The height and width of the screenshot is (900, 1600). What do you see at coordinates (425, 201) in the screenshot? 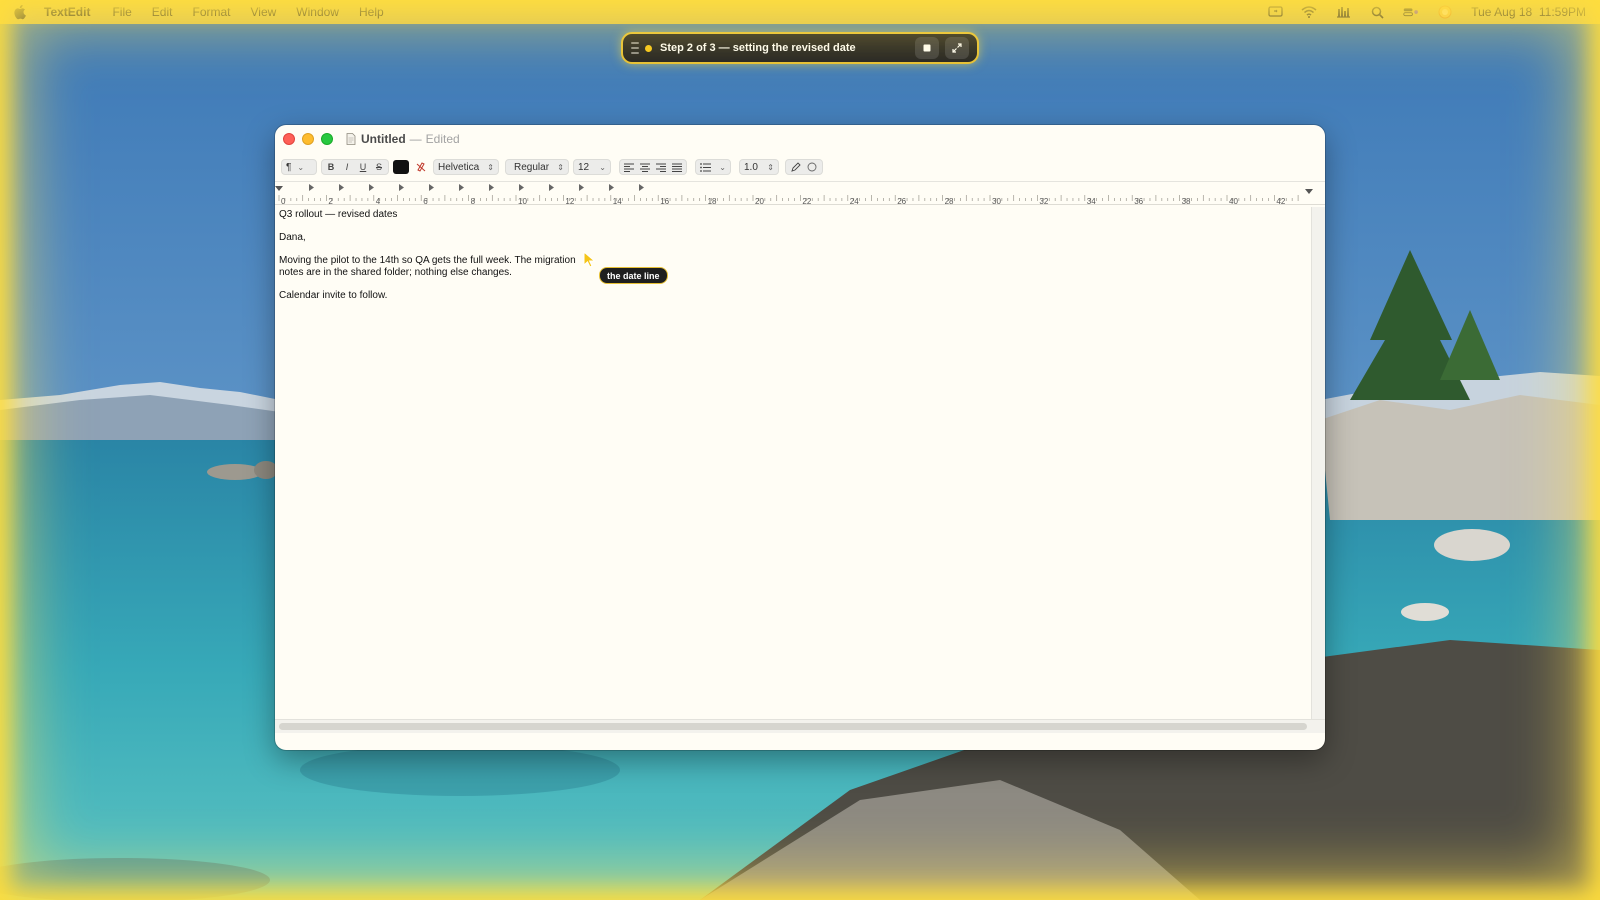
I see `ruler-label: 6` at bounding box center [425, 201].